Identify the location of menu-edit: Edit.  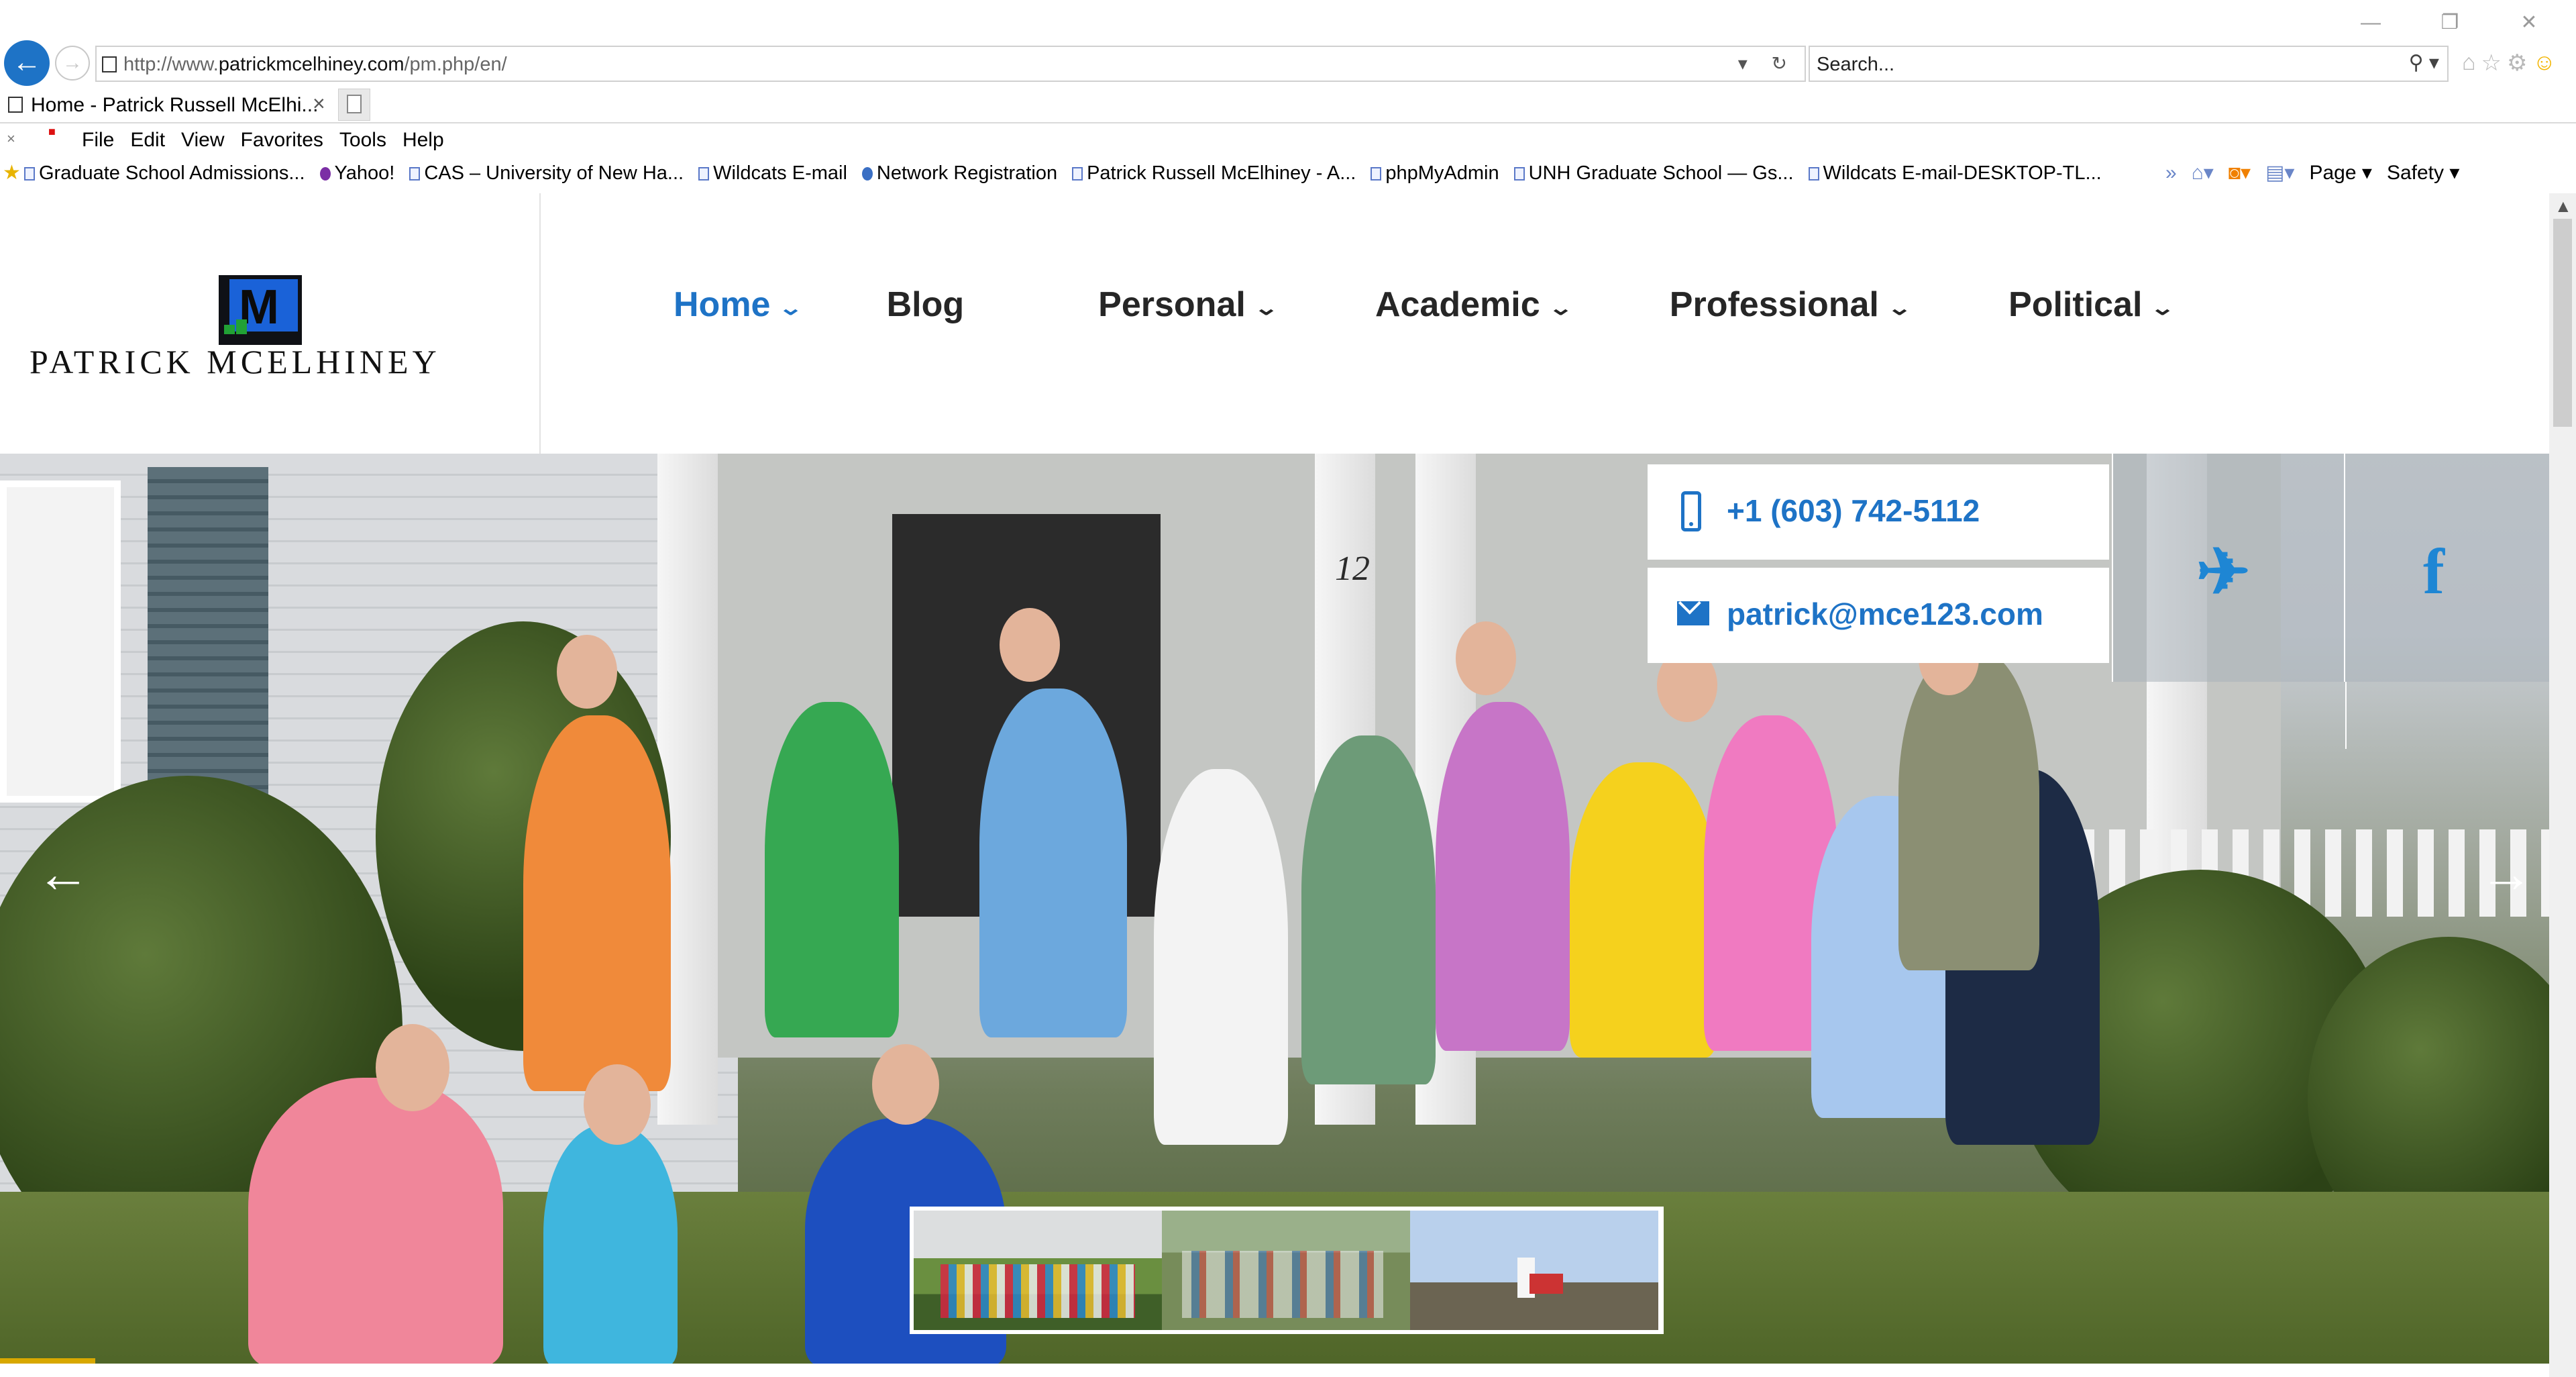
(147, 140).